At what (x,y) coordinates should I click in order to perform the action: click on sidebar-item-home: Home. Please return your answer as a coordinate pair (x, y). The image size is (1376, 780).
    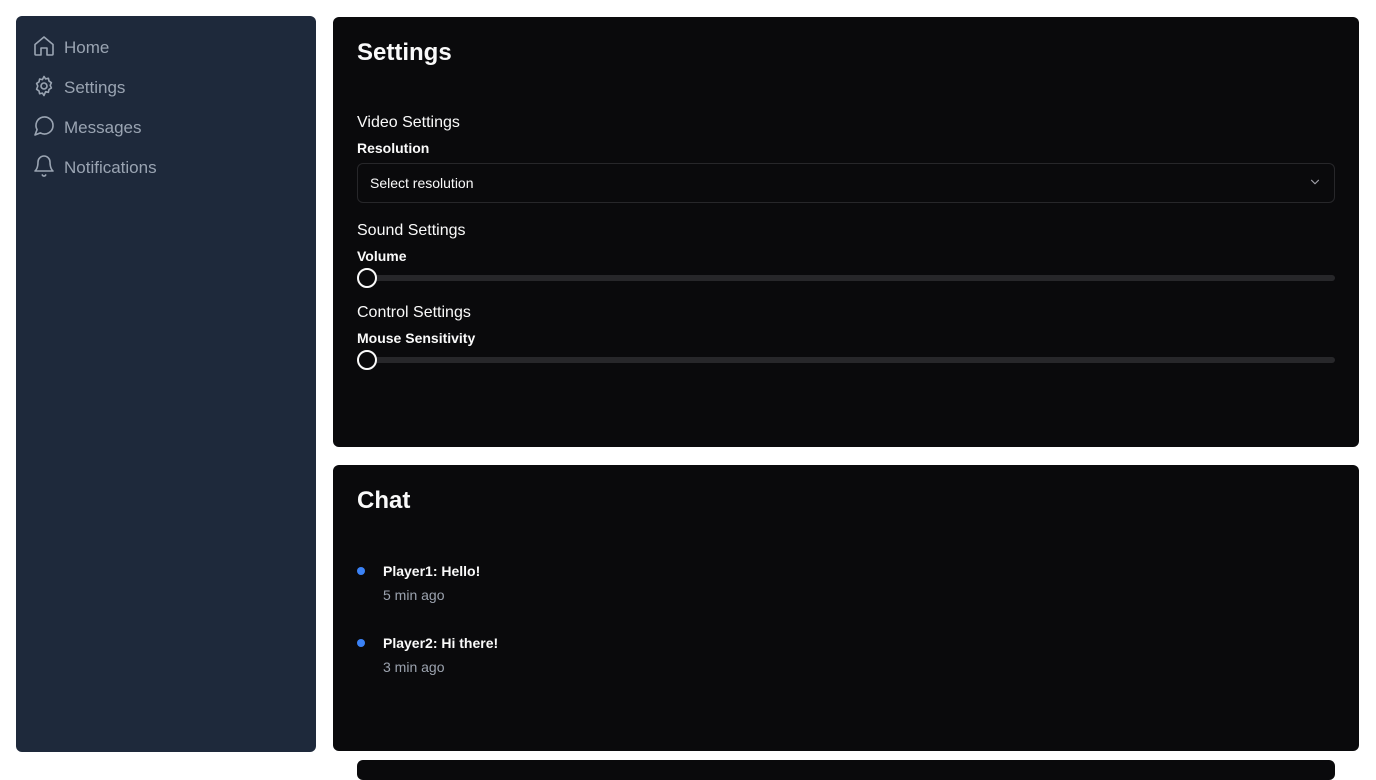
    Looking at the image, I should click on (166, 48).